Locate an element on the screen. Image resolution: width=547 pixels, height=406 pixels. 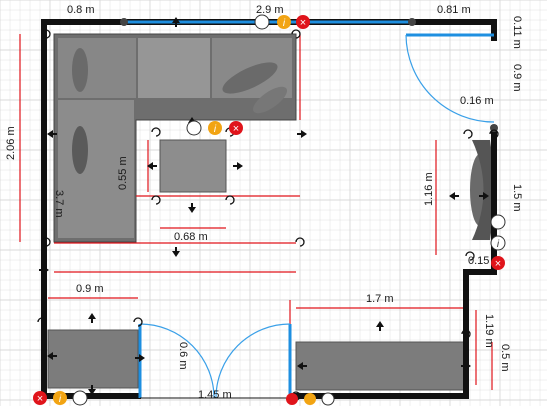
right-cabinet is located at coordinates (380, 366).